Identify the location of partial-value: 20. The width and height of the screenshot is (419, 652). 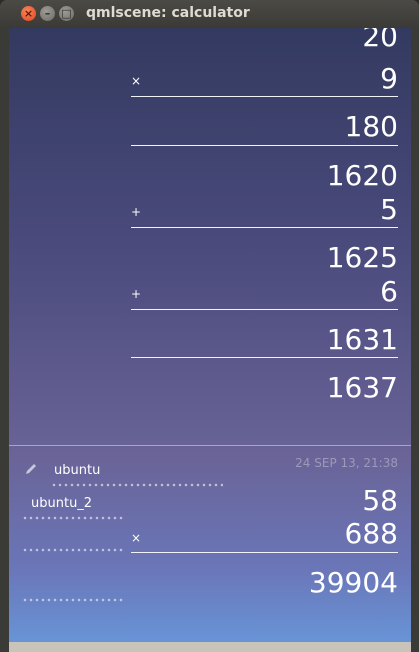
(380, 40).